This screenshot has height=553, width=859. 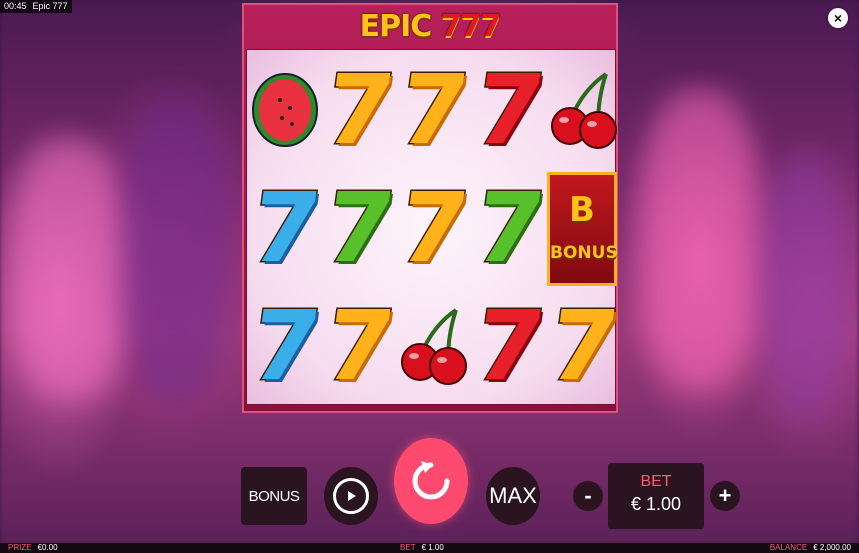 I want to click on max-bet-button: MAX, so click(x=513, y=496).